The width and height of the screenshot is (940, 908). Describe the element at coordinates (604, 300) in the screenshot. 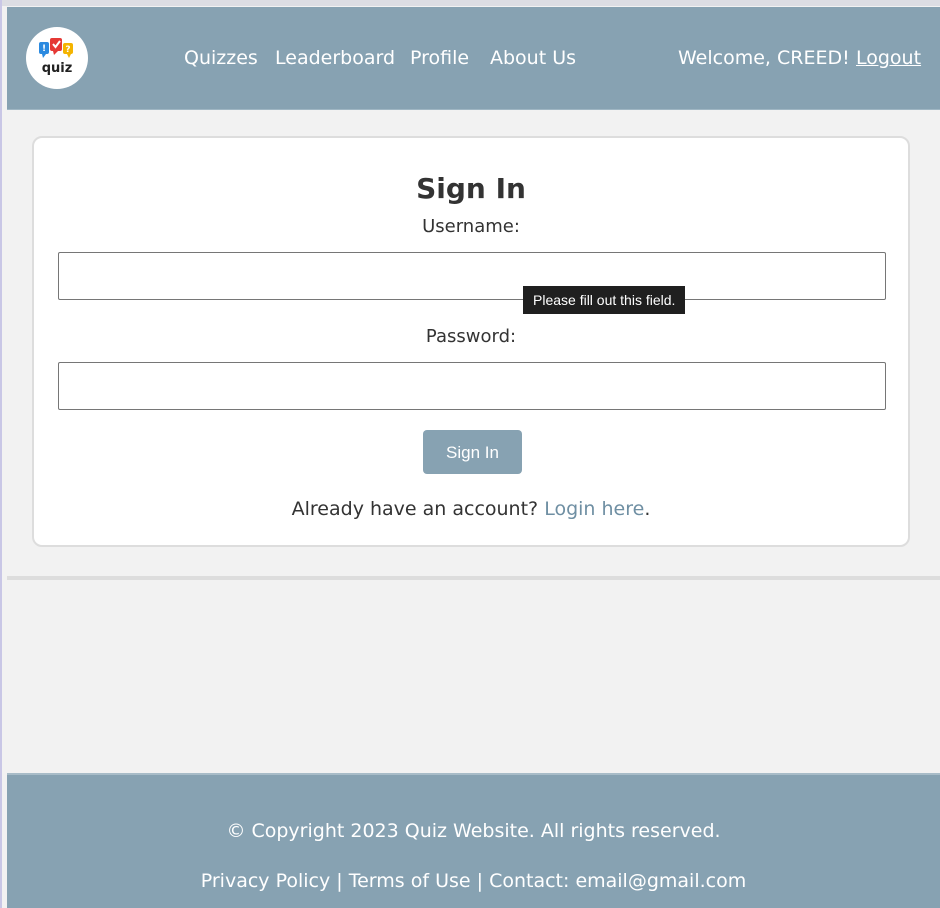

I see `validation-tooltip: Please fill out this field.` at that location.